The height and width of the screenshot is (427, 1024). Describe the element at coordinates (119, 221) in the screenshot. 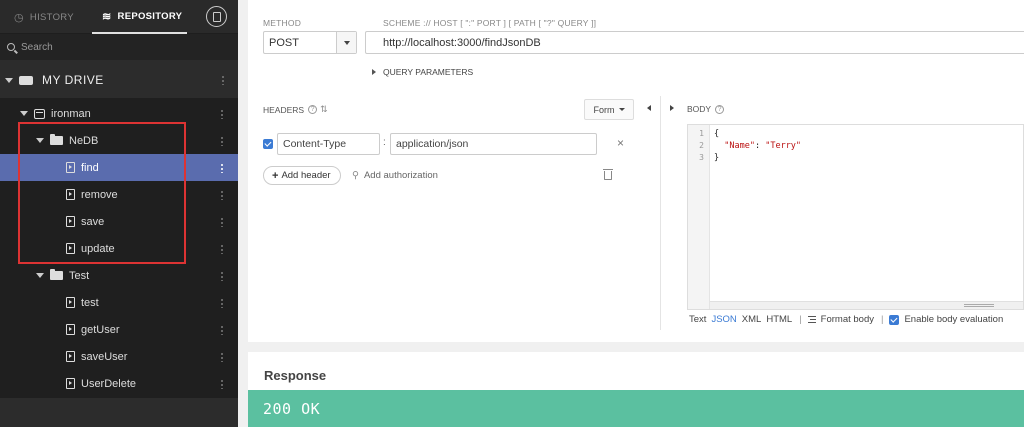

I see `tree-item-save: save` at that location.